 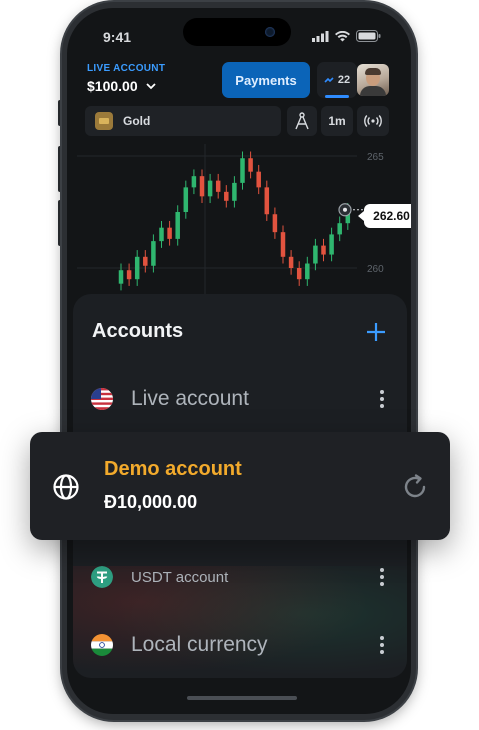 What do you see at coordinates (126, 68) in the screenshot?
I see `account-type-label: LIVE ACCOUNT` at bounding box center [126, 68].